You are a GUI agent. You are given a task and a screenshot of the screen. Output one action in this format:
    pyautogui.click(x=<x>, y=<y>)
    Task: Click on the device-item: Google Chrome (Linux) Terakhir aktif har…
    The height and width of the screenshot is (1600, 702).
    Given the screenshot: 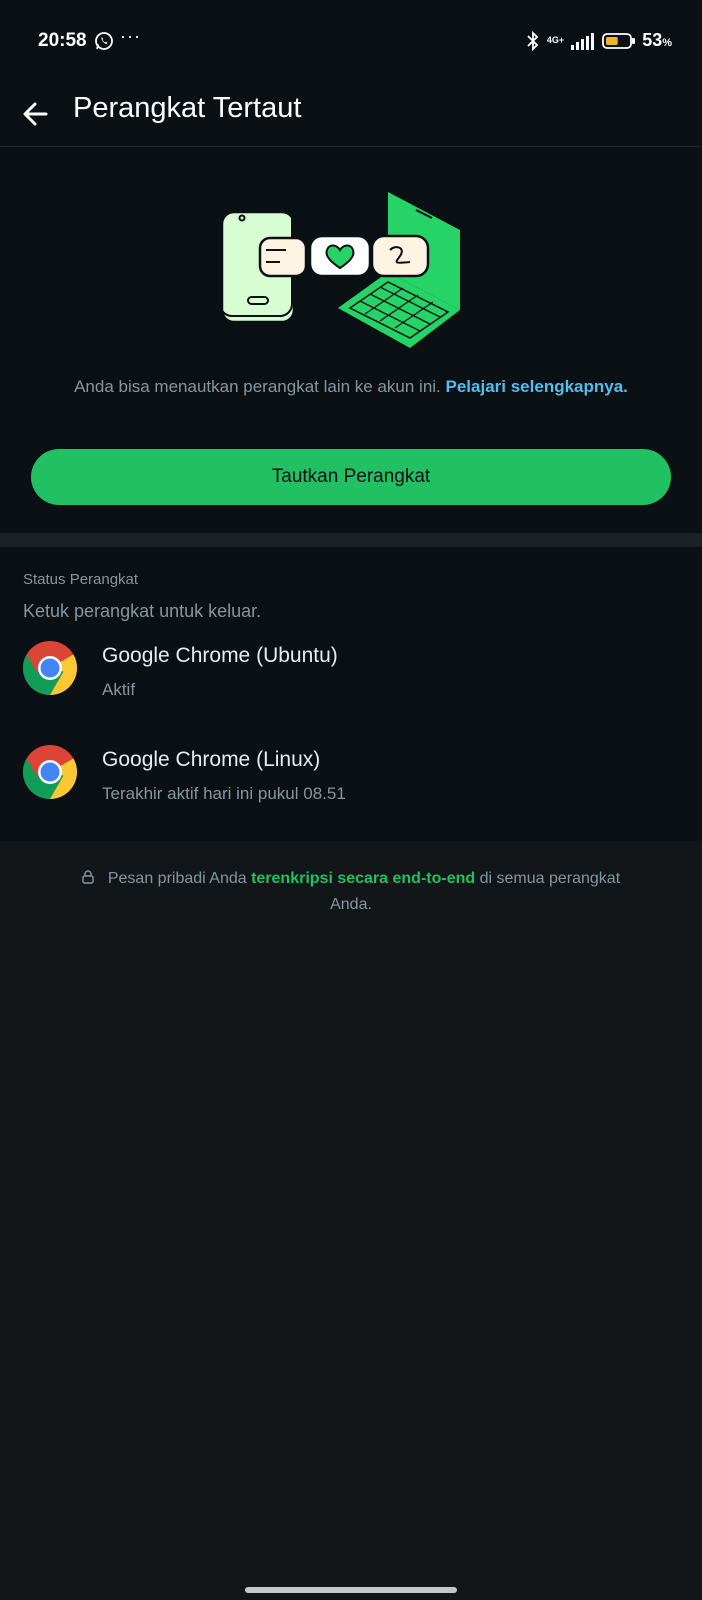 What is the action you would take?
    pyautogui.click(x=351, y=794)
    